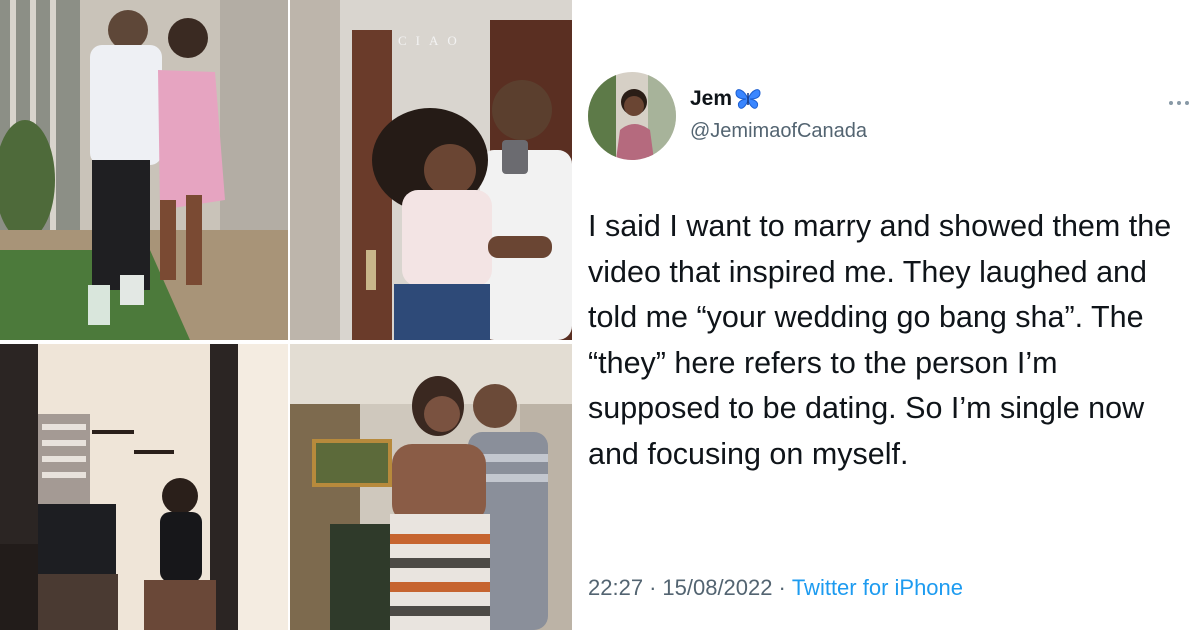 The width and height of the screenshot is (1200, 630). What do you see at coordinates (431, 170) in the screenshot?
I see `couple-mirror-selfie-photo: CIAO` at bounding box center [431, 170].